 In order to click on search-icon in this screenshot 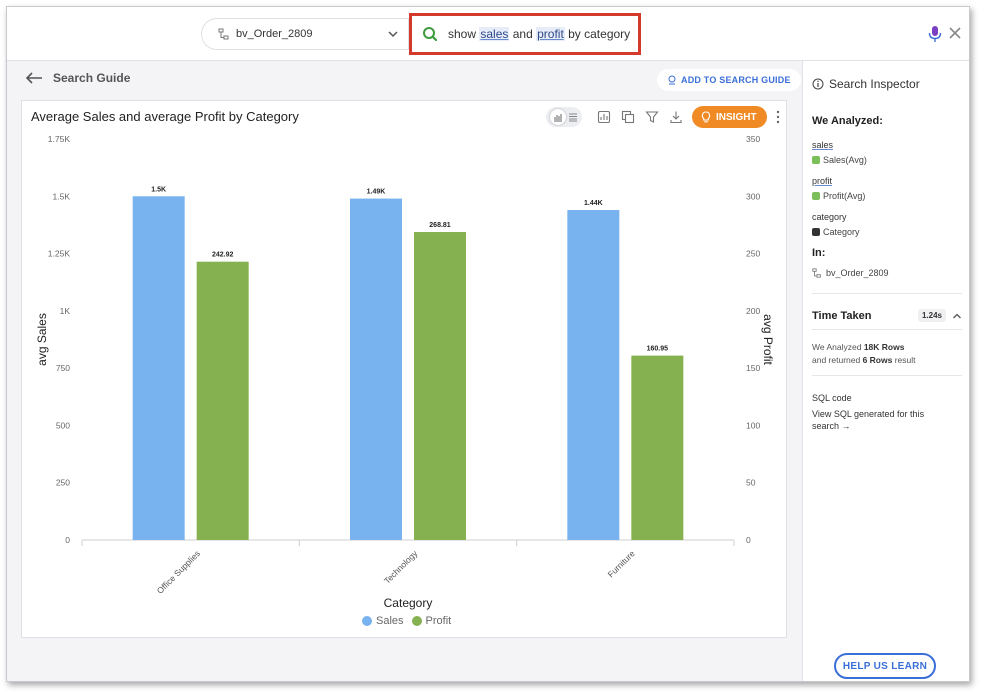, I will do `click(430, 34)`.